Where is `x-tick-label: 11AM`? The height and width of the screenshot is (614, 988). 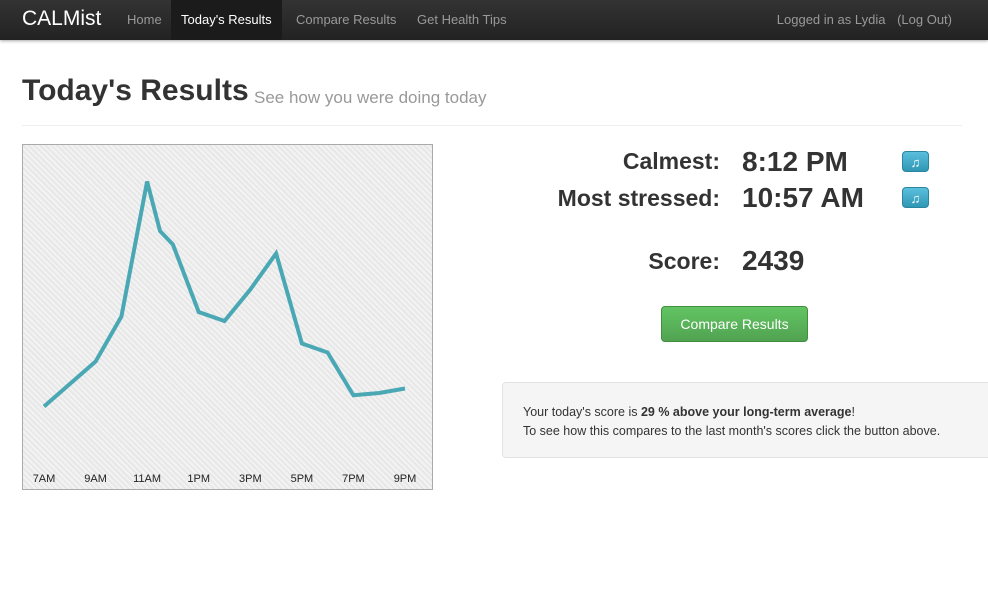
x-tick-label: 11AM is located at coordinates (147, 479).